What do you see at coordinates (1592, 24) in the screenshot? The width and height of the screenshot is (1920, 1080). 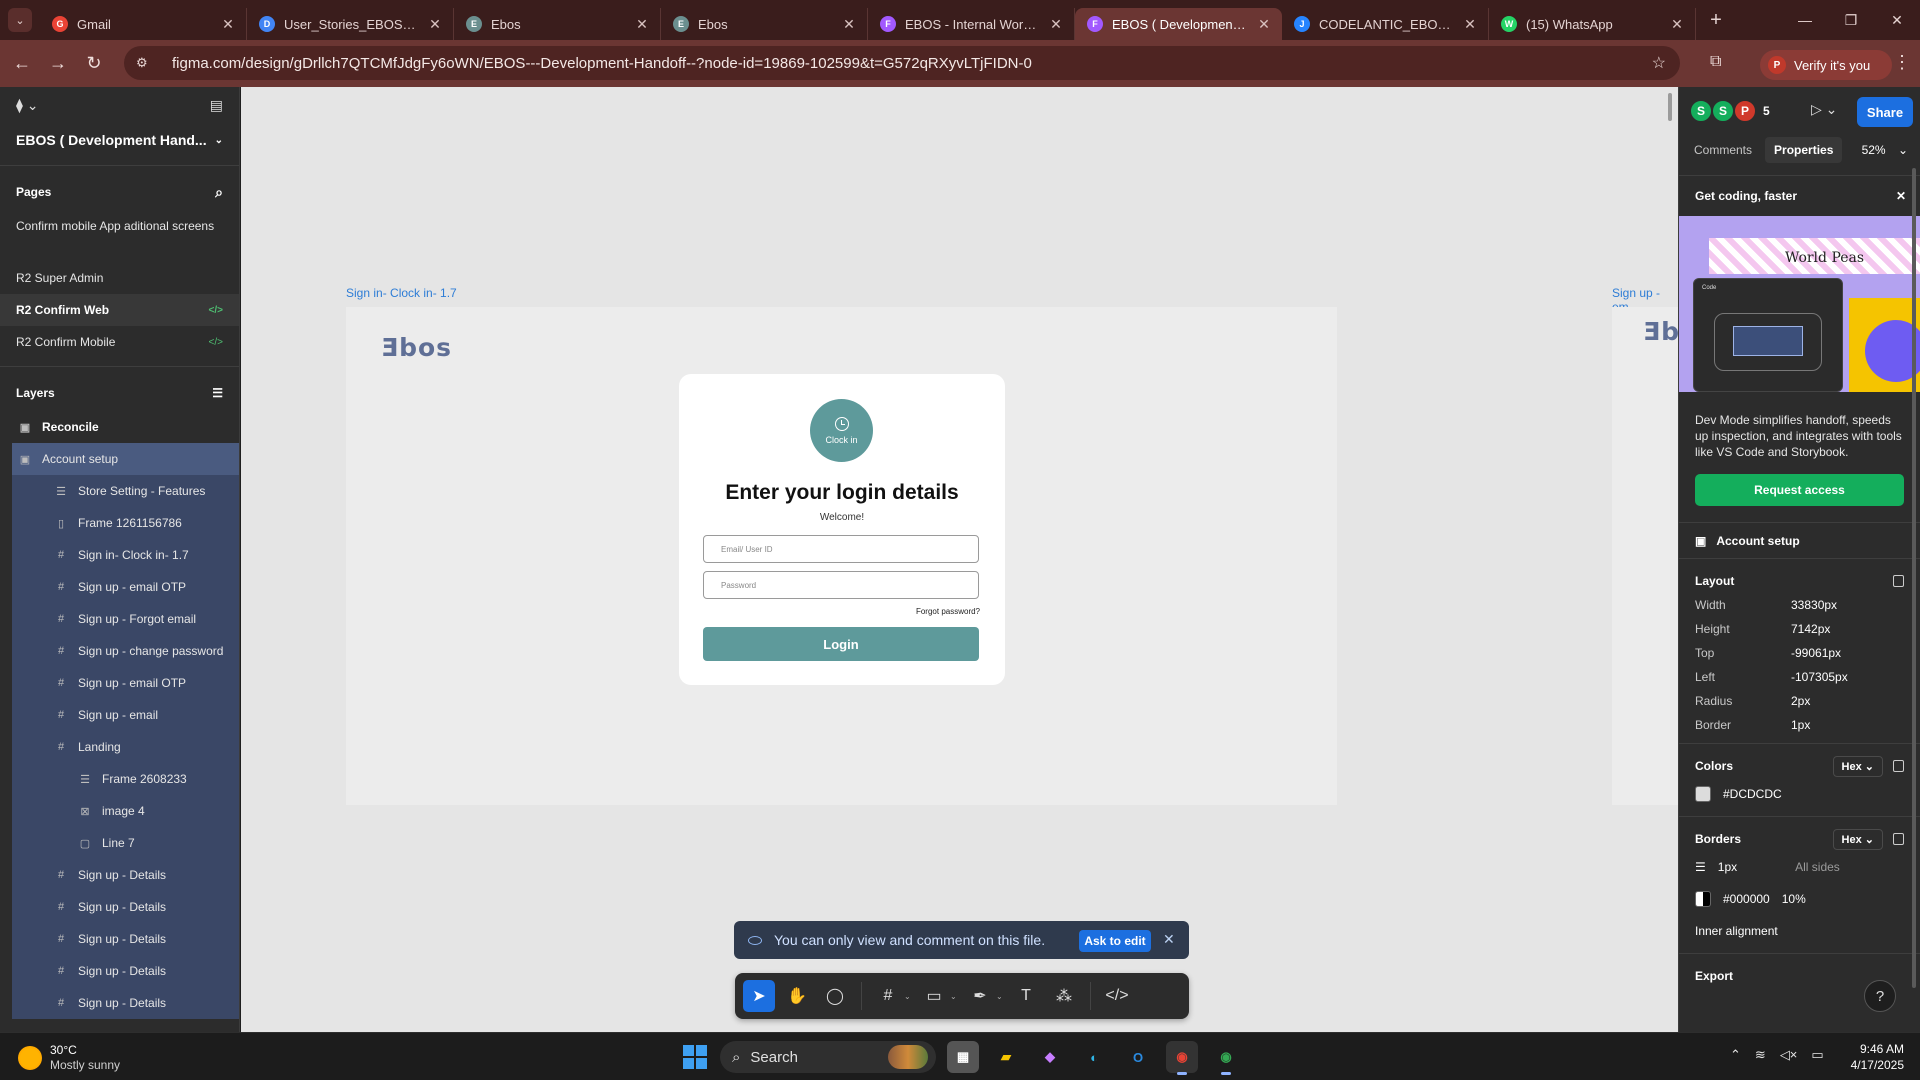 I see `browser-tab: W (15) WhatsApp ✕` at bounding box center [1592, 24].